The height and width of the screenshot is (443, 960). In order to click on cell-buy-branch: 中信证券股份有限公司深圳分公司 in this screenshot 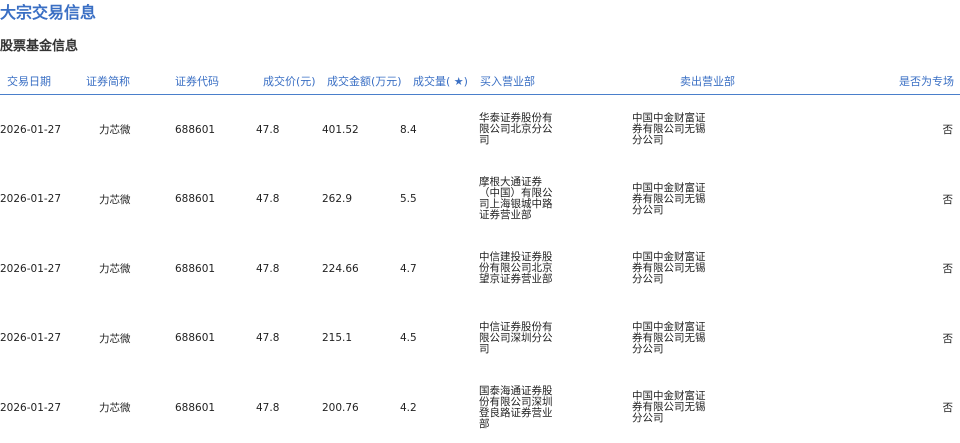, I will do `click(520, 339)`.